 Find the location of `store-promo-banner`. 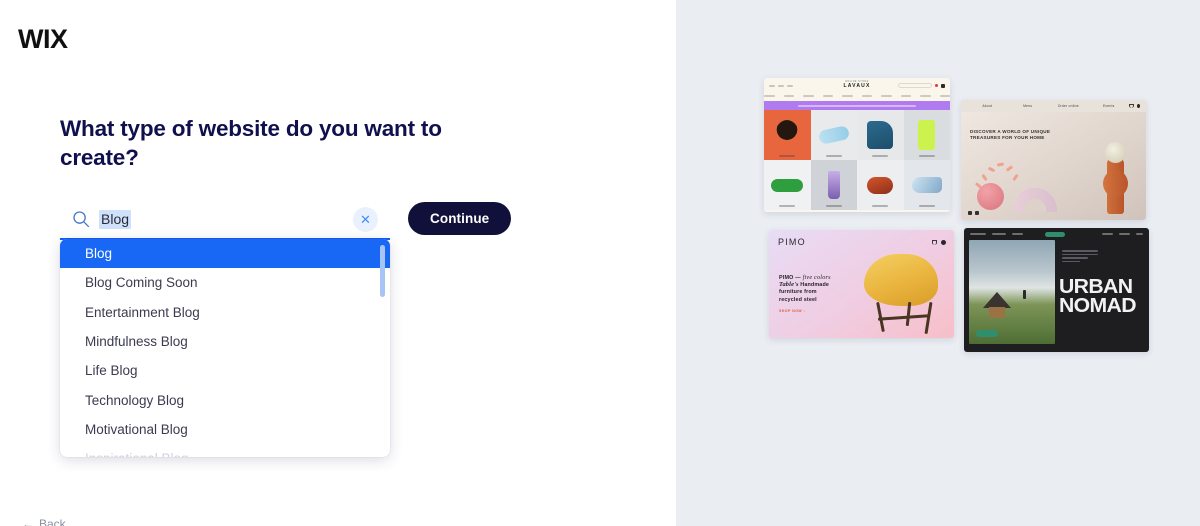

store-promo-banner is located at coordinates (857, 105).